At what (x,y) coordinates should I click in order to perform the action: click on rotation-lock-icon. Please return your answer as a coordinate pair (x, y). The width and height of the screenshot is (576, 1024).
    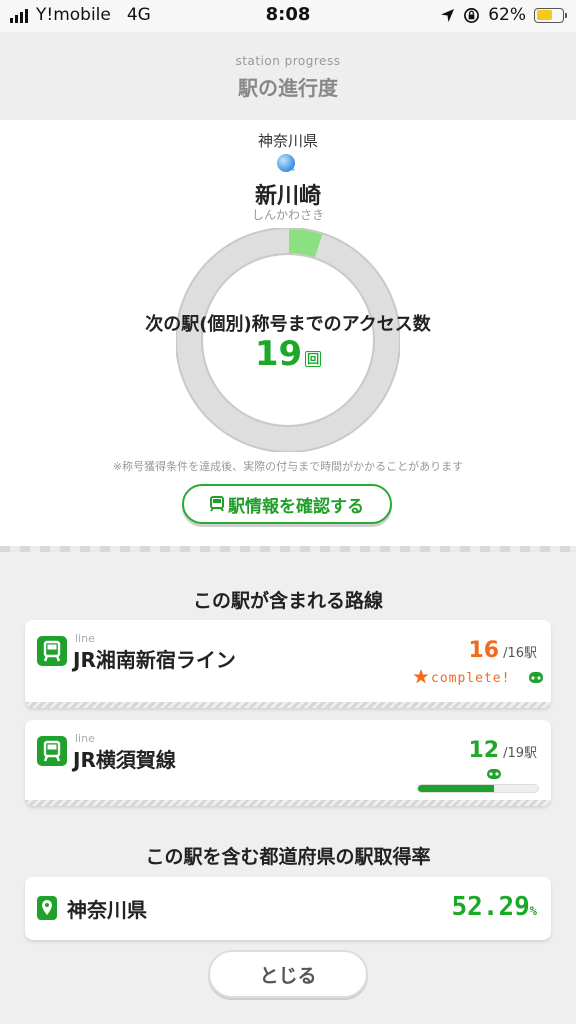
    Looking at the image, I should click on (472, 15).